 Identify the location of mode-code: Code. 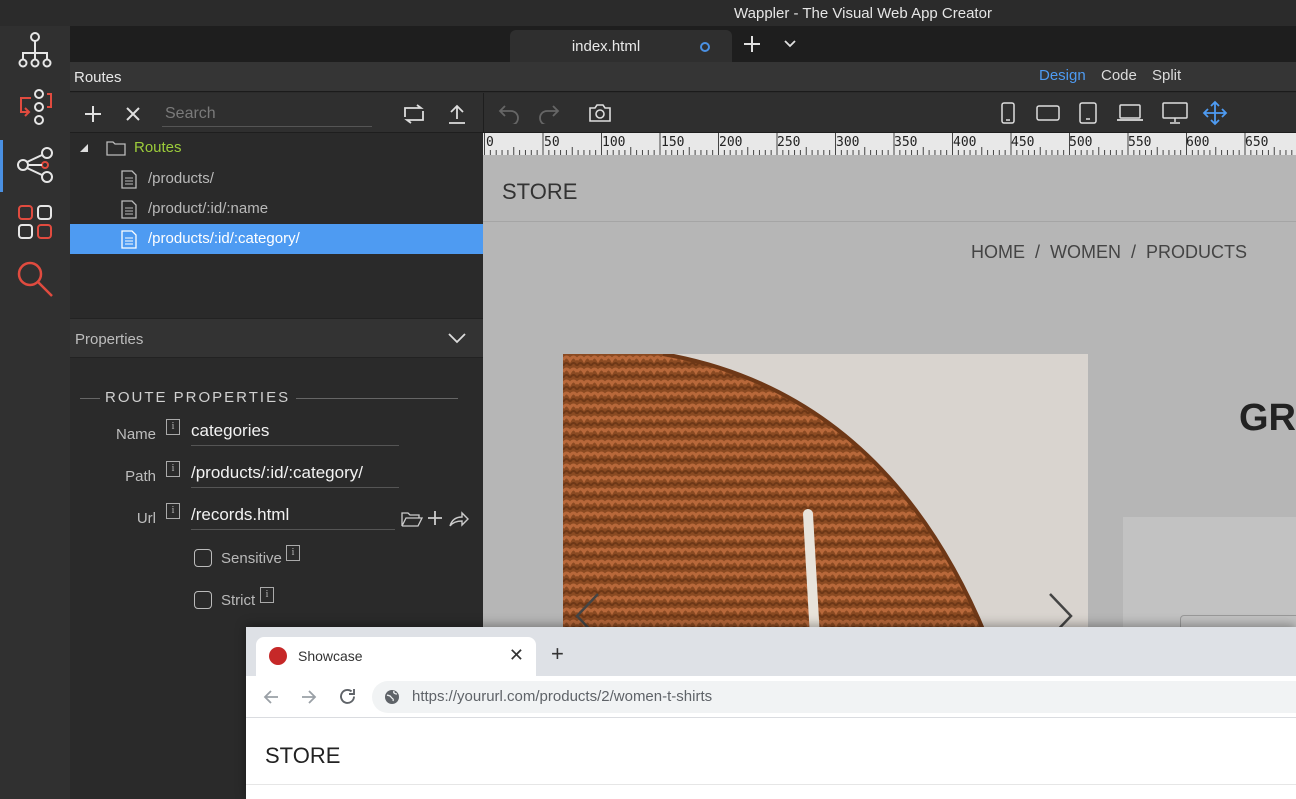
(1119, 75).